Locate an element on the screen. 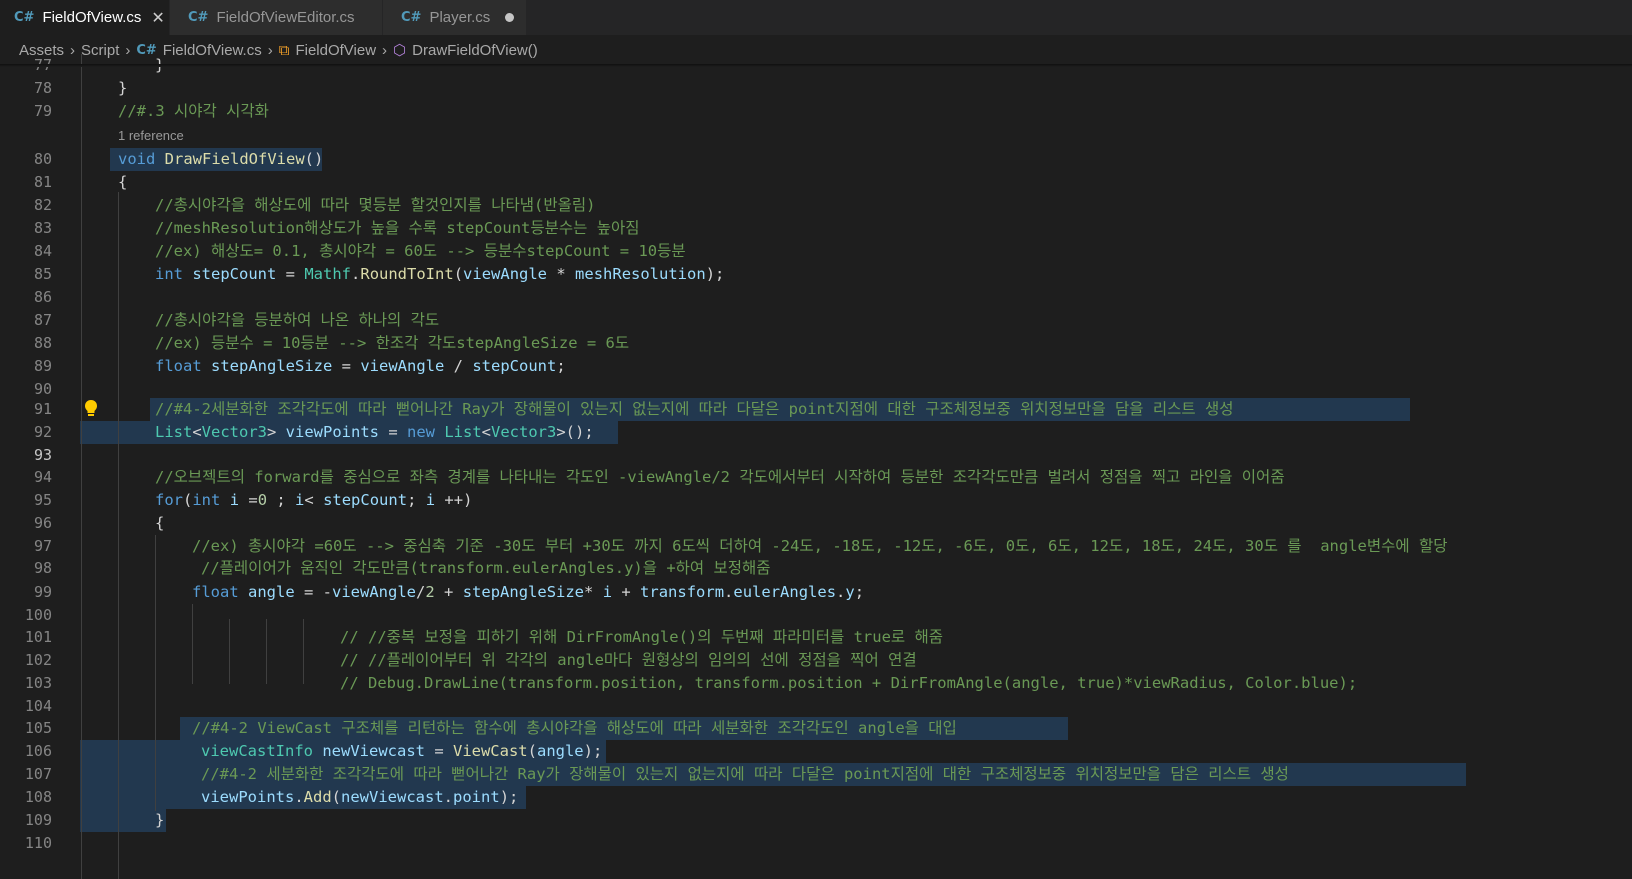 The width and height of the screenshot is (1632, 879). tab-label: Player.cs is located at coordinates (460, 17).